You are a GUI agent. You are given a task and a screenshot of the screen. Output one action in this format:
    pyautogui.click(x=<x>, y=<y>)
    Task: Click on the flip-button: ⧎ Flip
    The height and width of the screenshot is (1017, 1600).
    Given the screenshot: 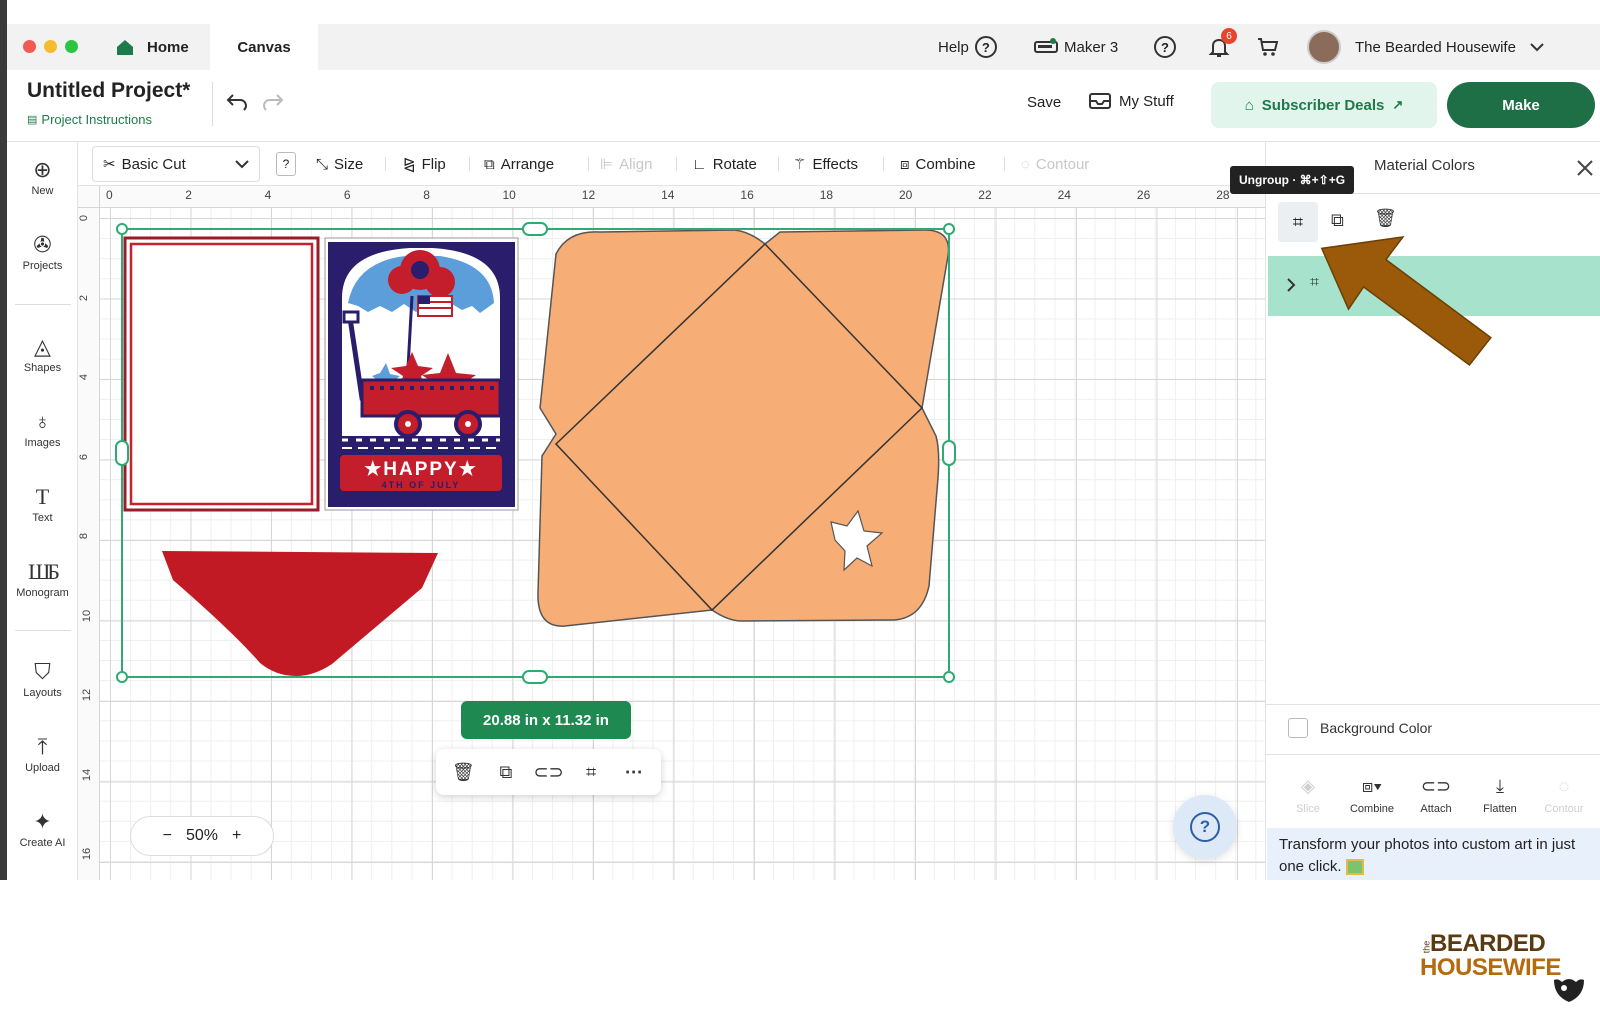 What is the action you would take?
    pyautogui.click(x=424, y=164)
    